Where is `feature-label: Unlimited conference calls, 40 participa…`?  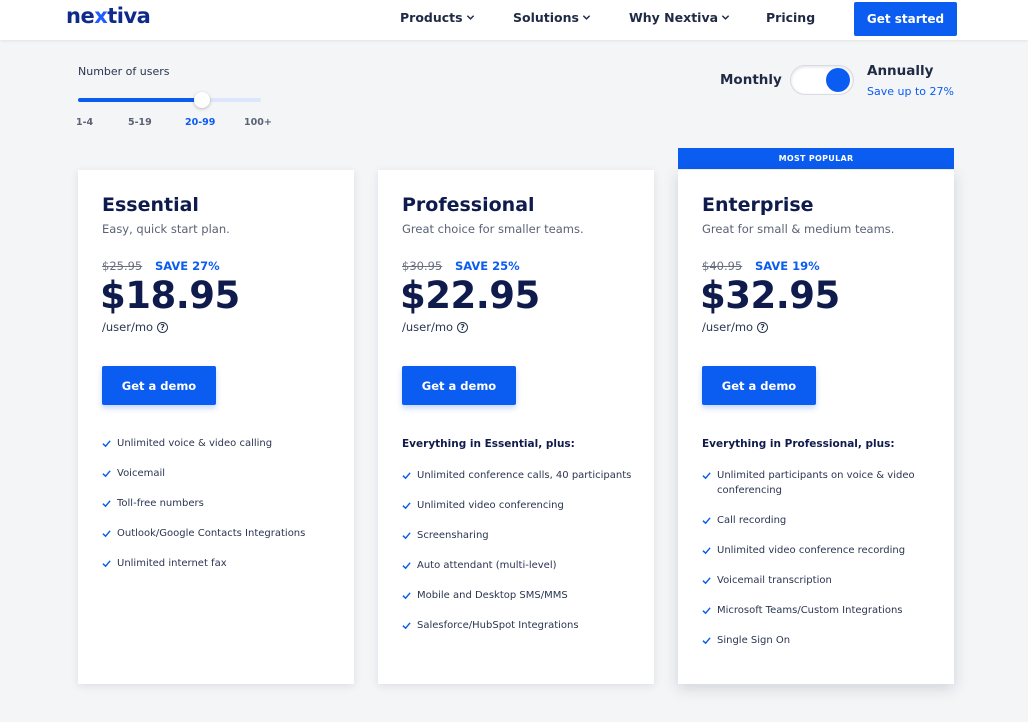
feature-label: Unlimited conference calls, 40 participa… is located at coordinates (524, 475).